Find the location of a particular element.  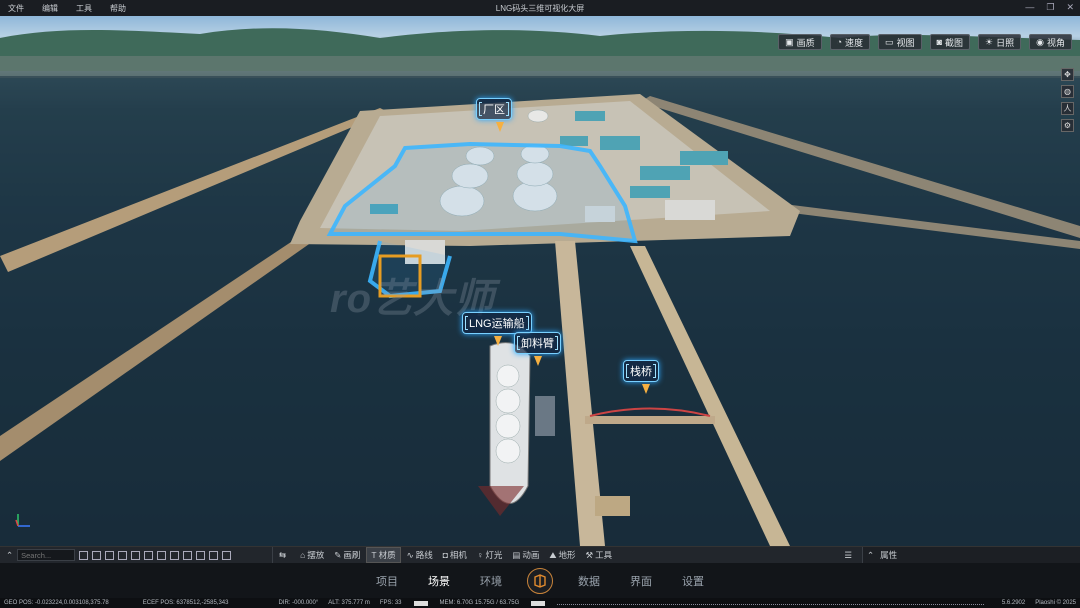

person-icon: 人 is located at coordinates (1067, 108).